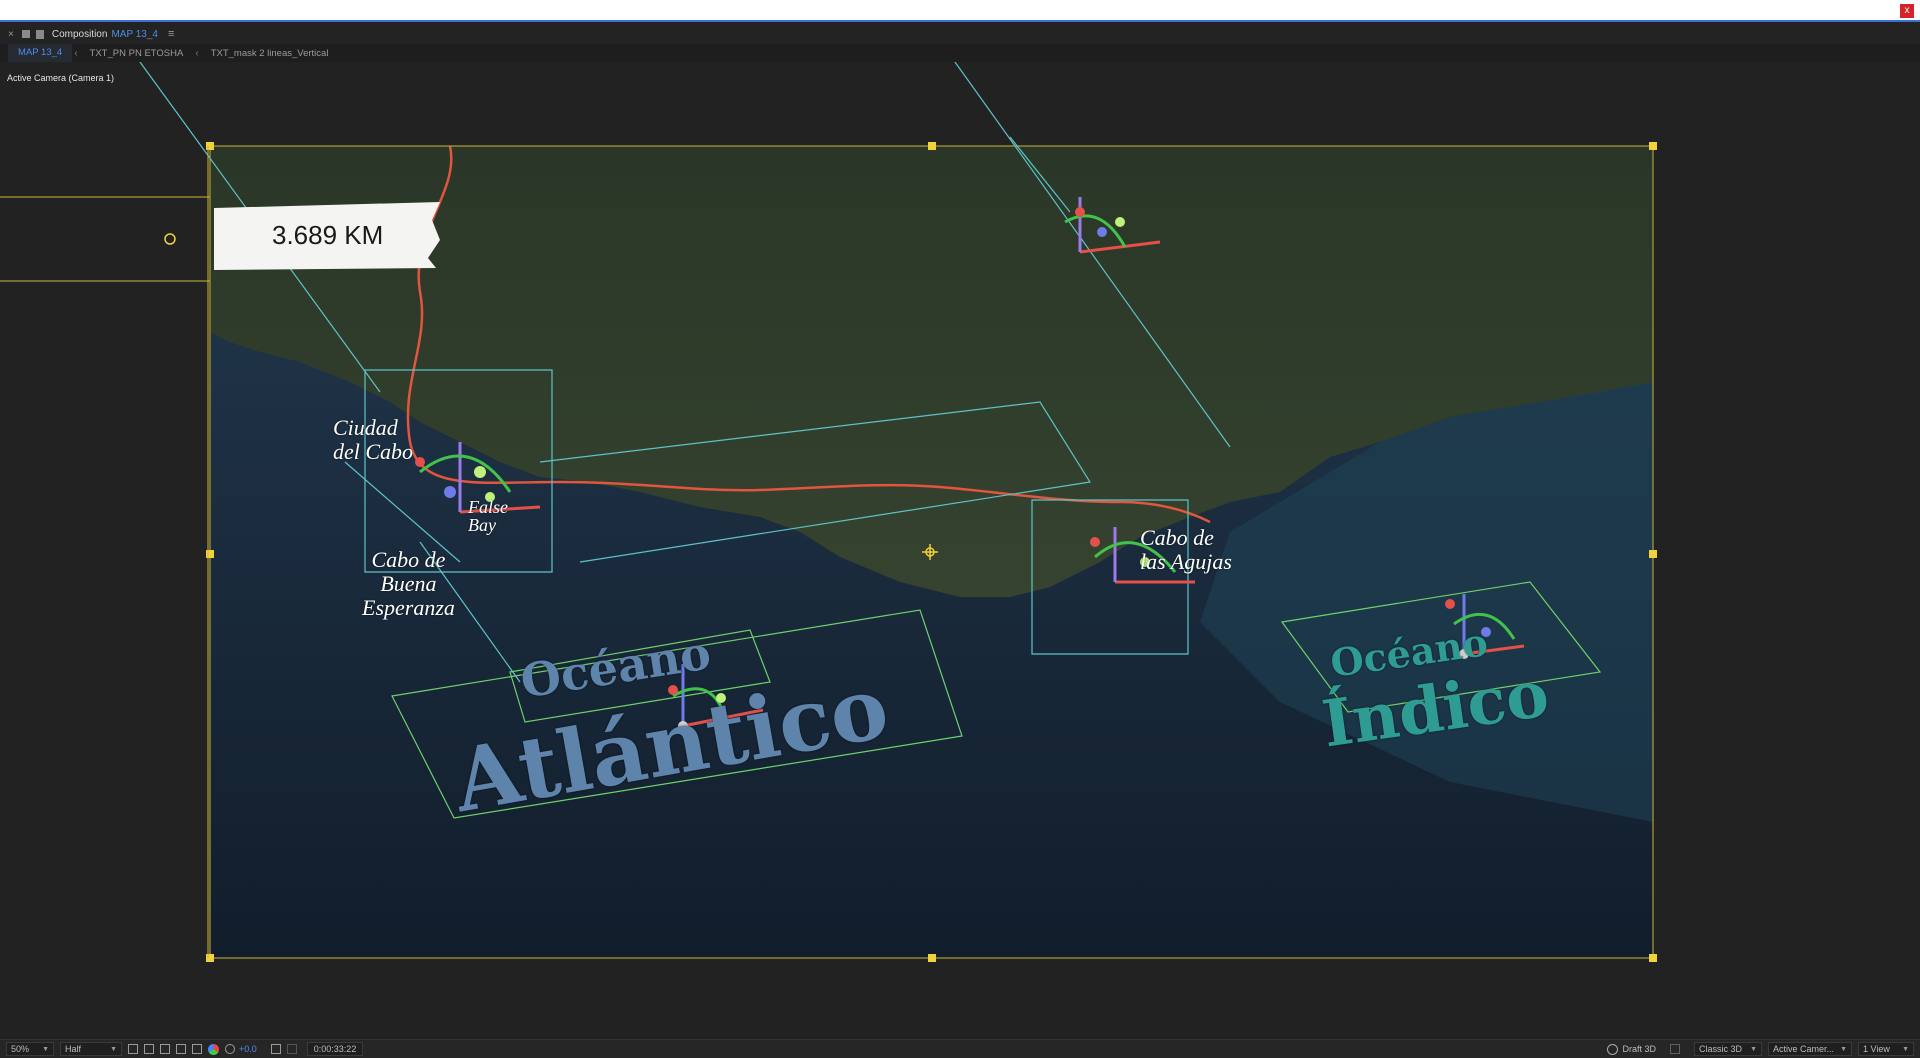 This screenshot has width=1920, height=1058. I want to click on snapshot-icon, so click(275, 1049).